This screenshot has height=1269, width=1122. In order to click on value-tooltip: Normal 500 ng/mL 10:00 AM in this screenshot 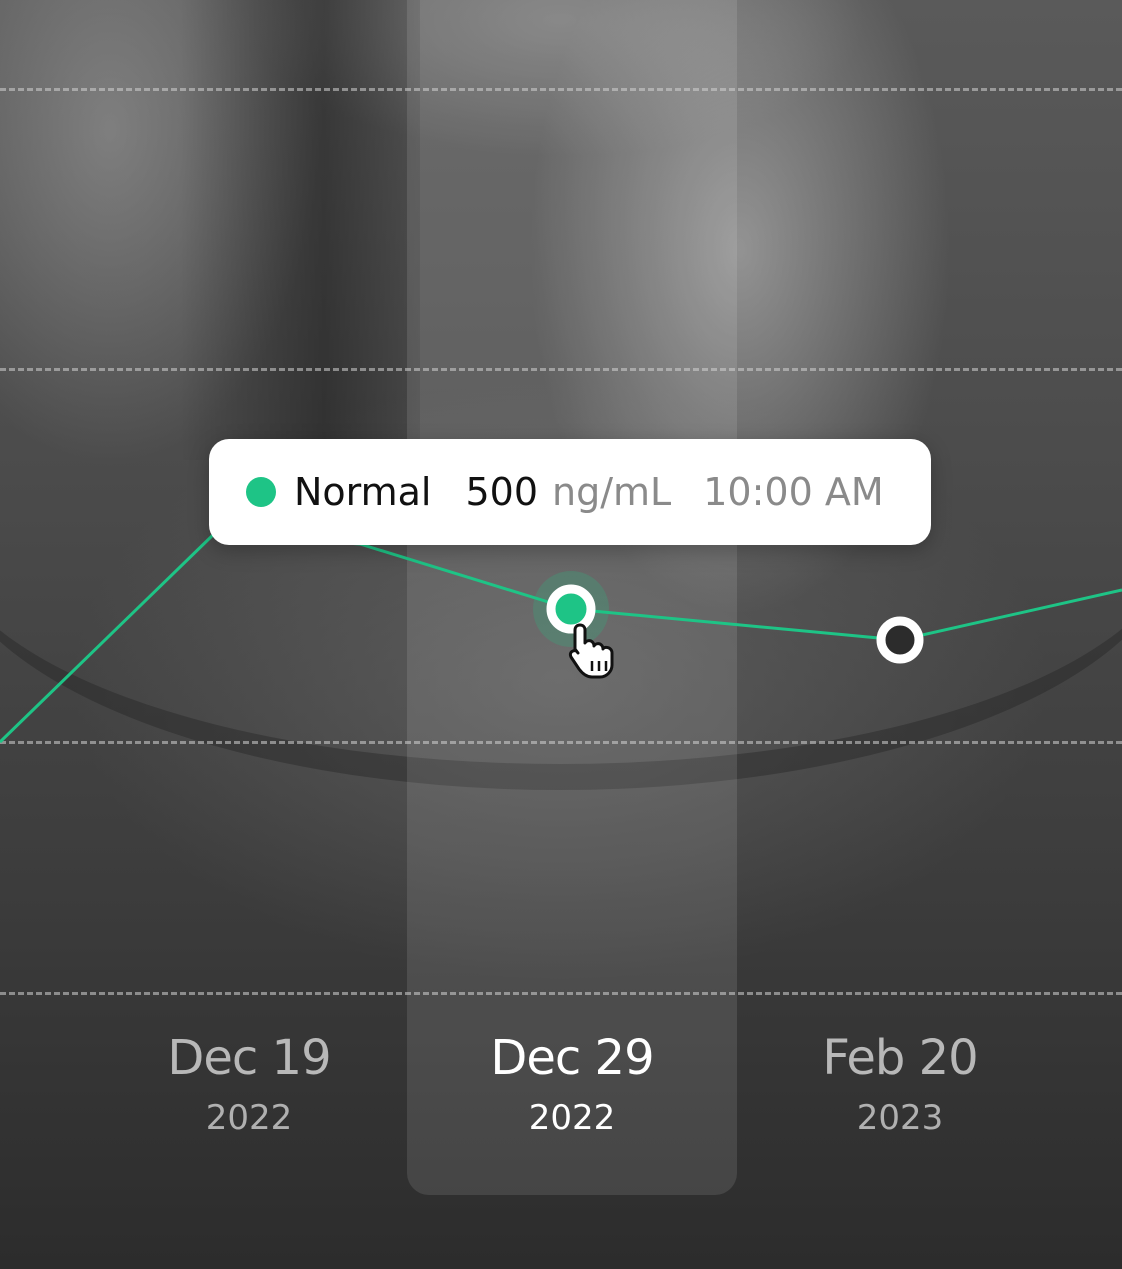, I will do `click(570, 492)`.